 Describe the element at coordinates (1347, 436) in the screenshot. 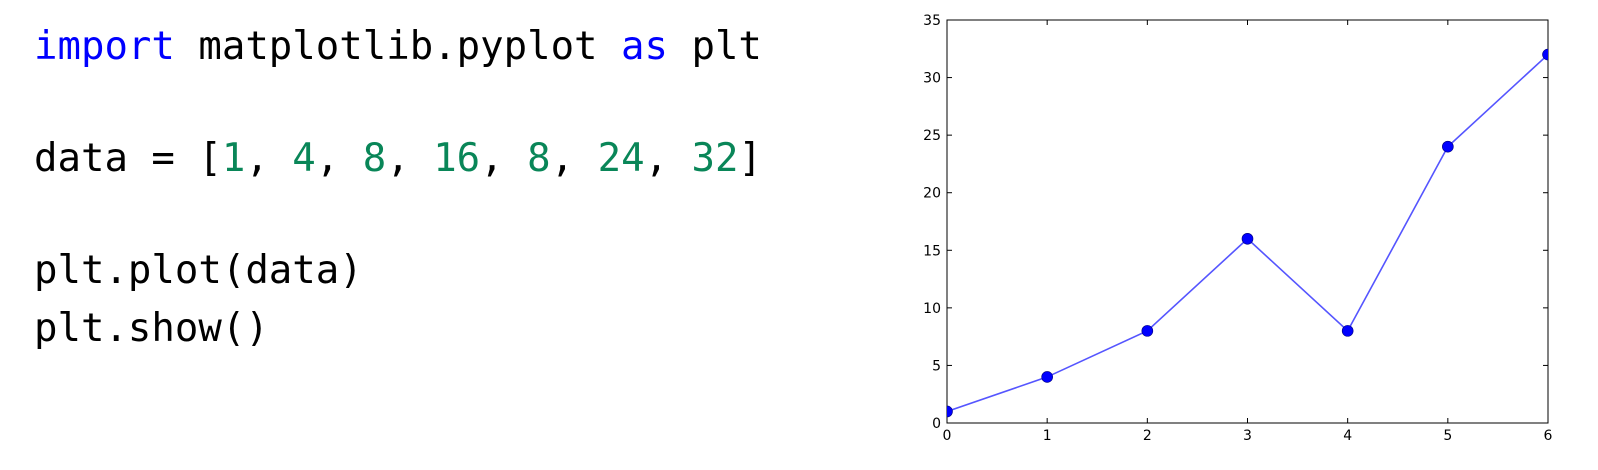

I see `x-tick-label: 4` at that location.